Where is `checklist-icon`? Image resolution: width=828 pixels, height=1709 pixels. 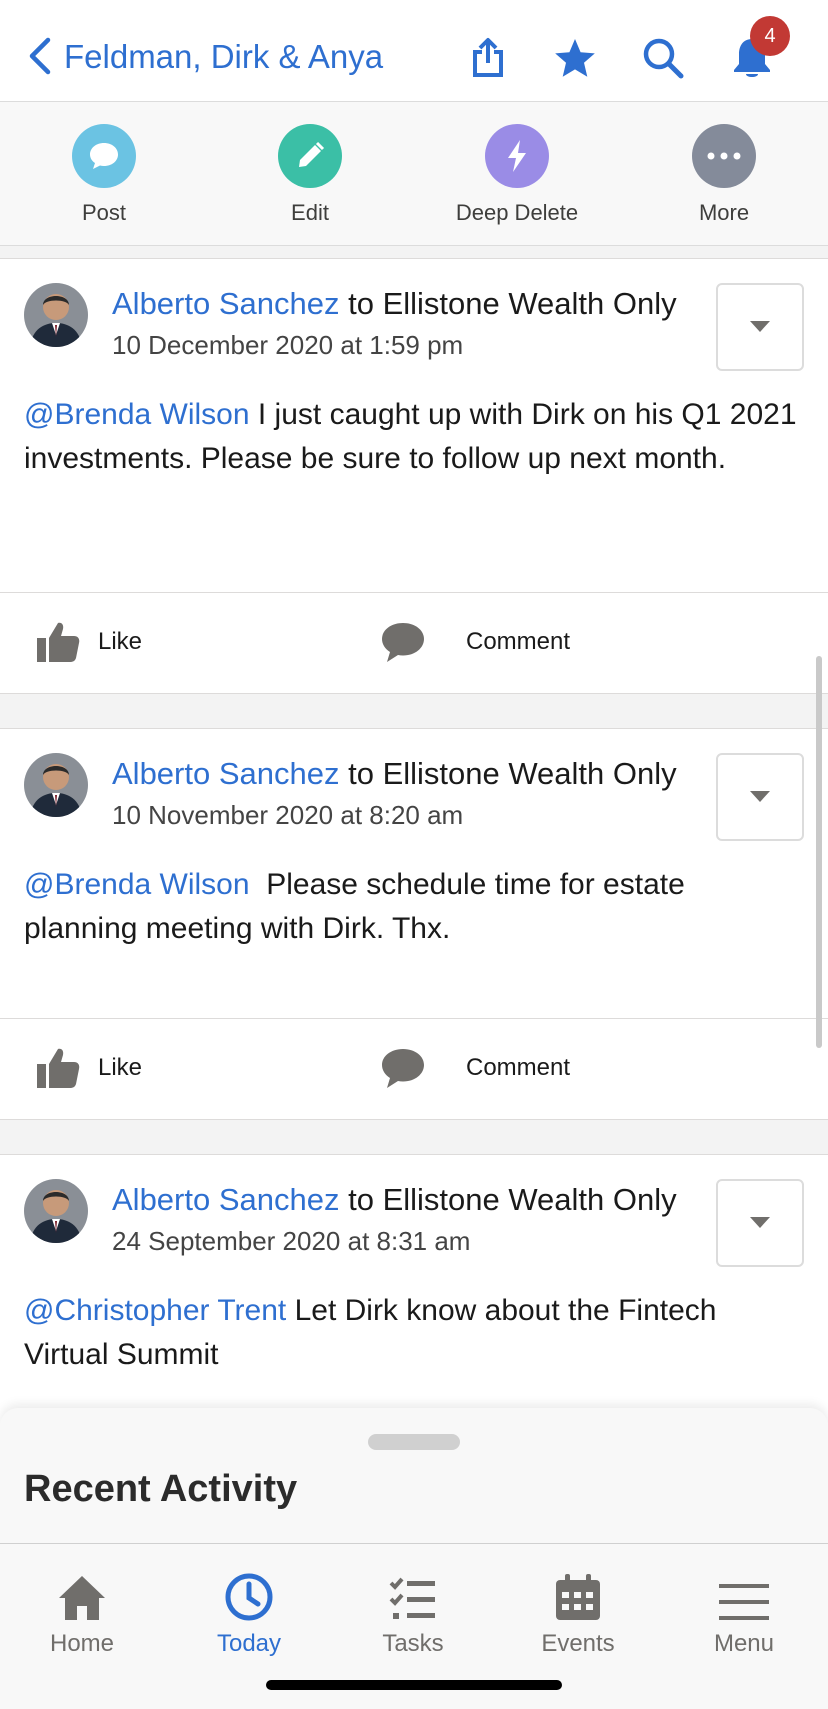 checklist-icon is located at coordinates (412, 1598).